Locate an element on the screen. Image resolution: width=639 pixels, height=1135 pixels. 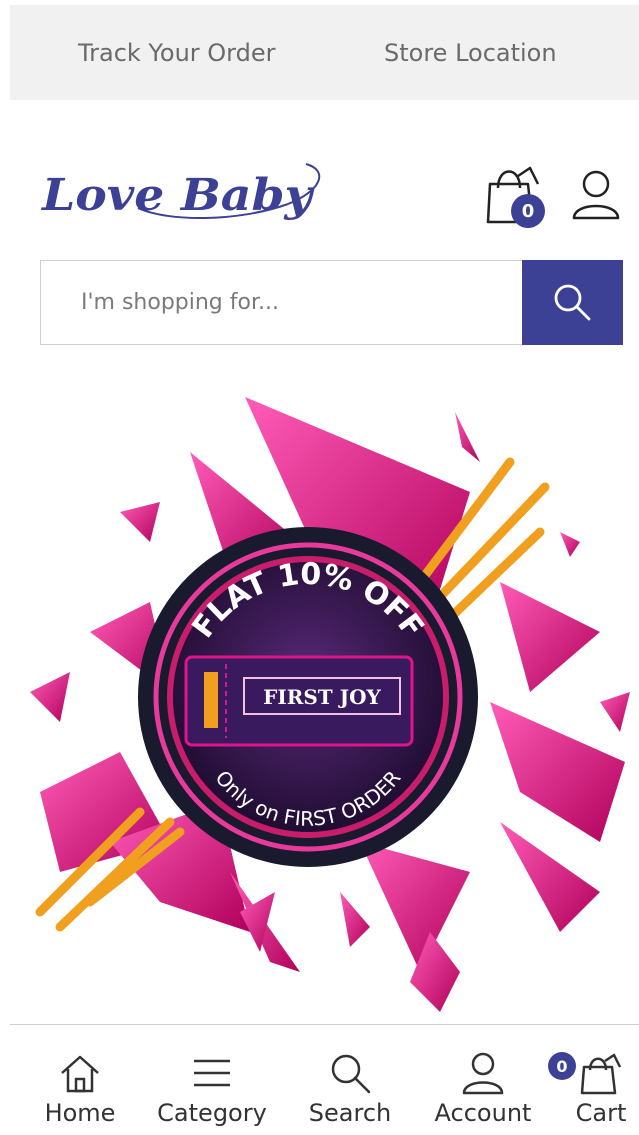
store-location-link: Store Location is located at coordinates (470, 53).